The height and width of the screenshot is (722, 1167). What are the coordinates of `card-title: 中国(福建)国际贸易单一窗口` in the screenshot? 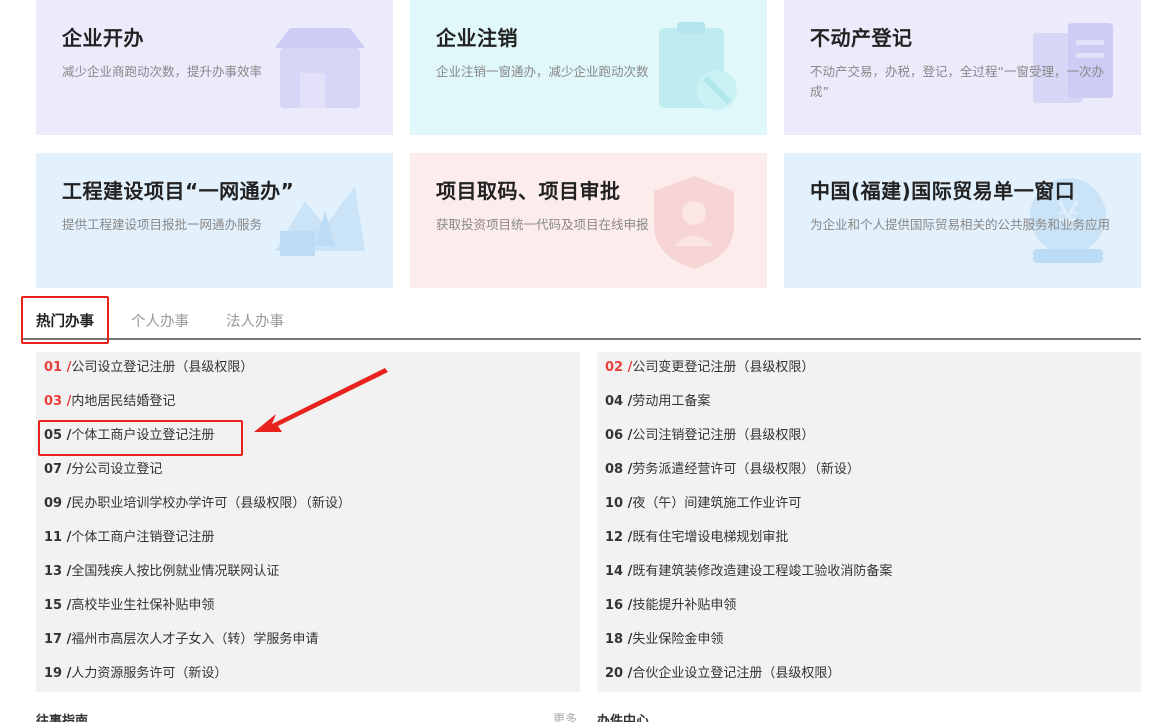 It's located at (943, 191).